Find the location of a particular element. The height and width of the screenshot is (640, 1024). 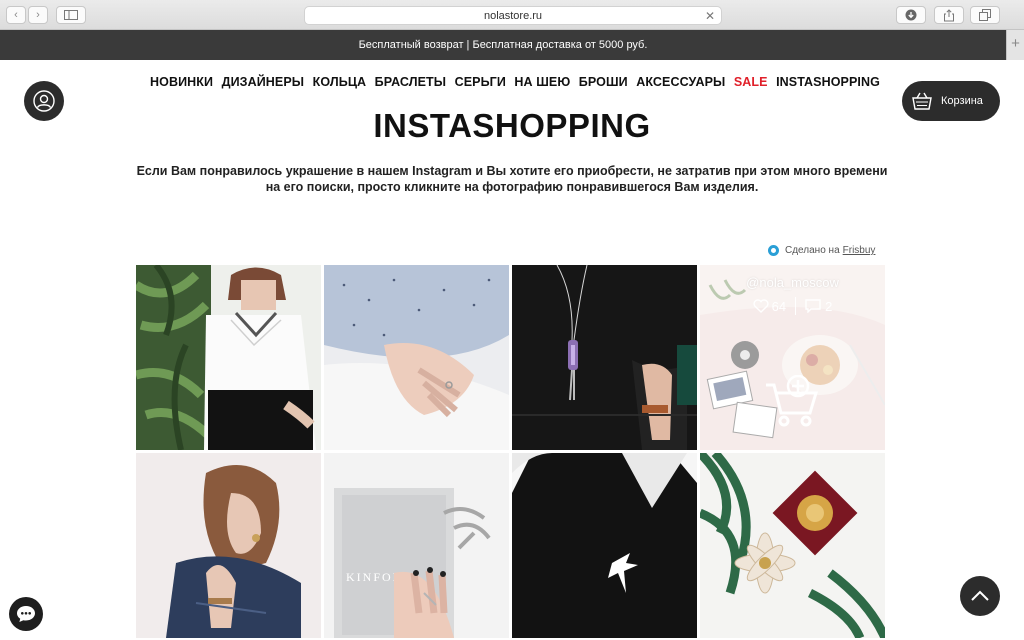

stats-divider is located at coordinates (796, 306).